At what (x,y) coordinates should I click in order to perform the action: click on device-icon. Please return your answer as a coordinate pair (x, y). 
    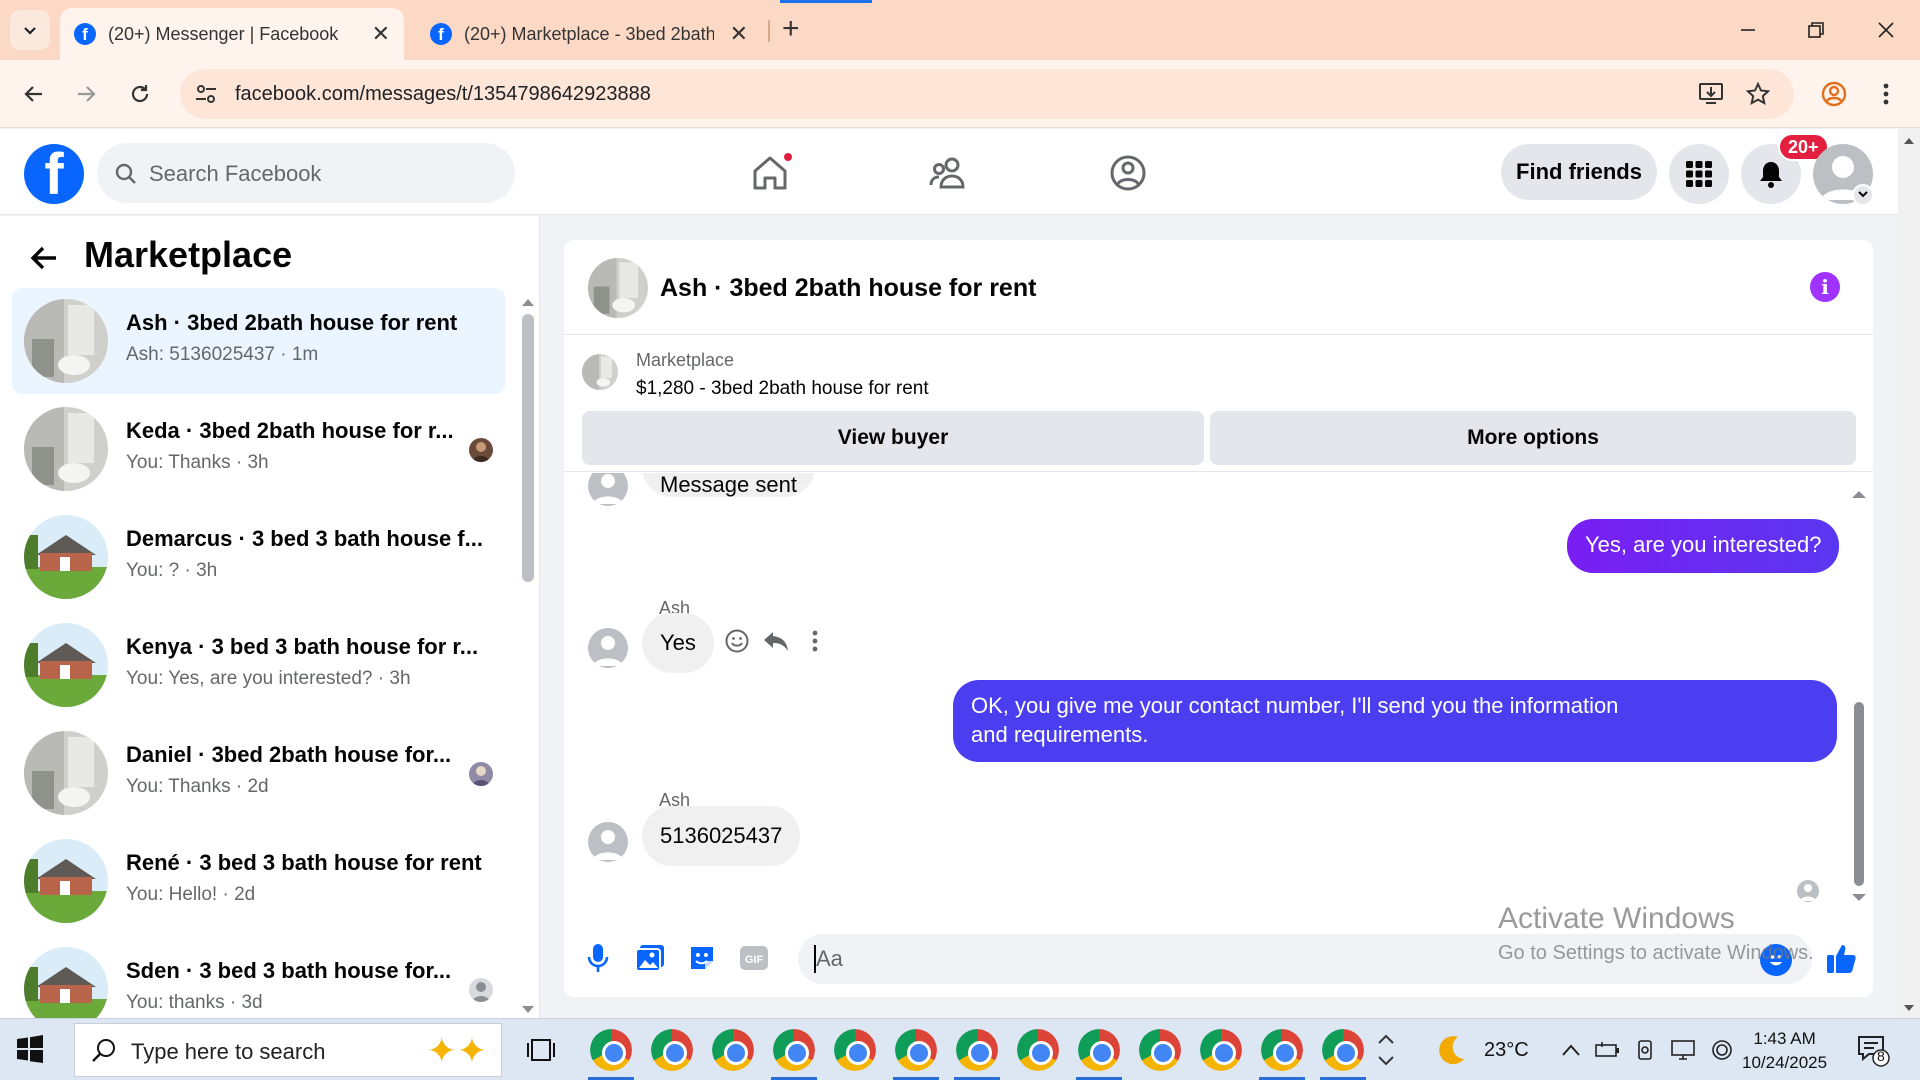
    Looking at the image, I should click on (1645, 1050).